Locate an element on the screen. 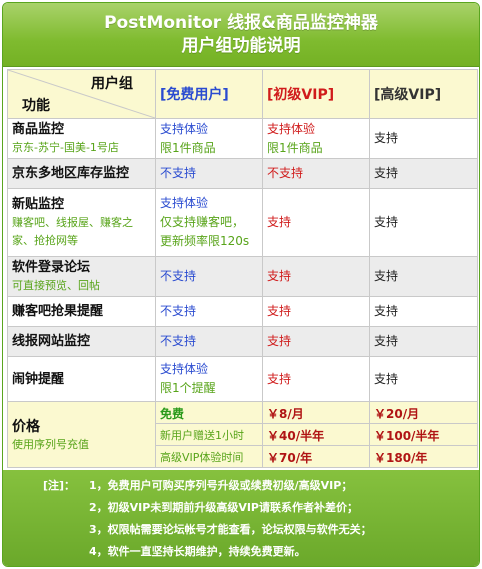 The height and width of the screenshot is (569, 482). price-label-cell: 价格 使用序列号充值 is located at coordinates (81, 434).